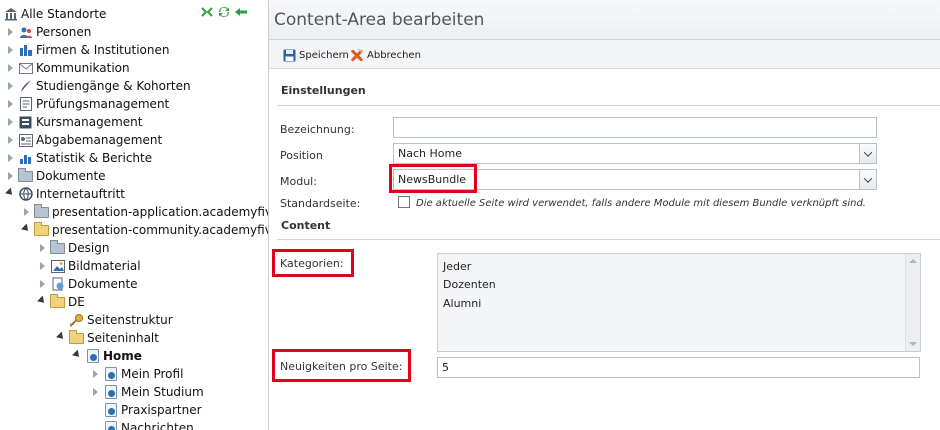  I want to click on tree-item: Mein Profil, so click(134, 374).